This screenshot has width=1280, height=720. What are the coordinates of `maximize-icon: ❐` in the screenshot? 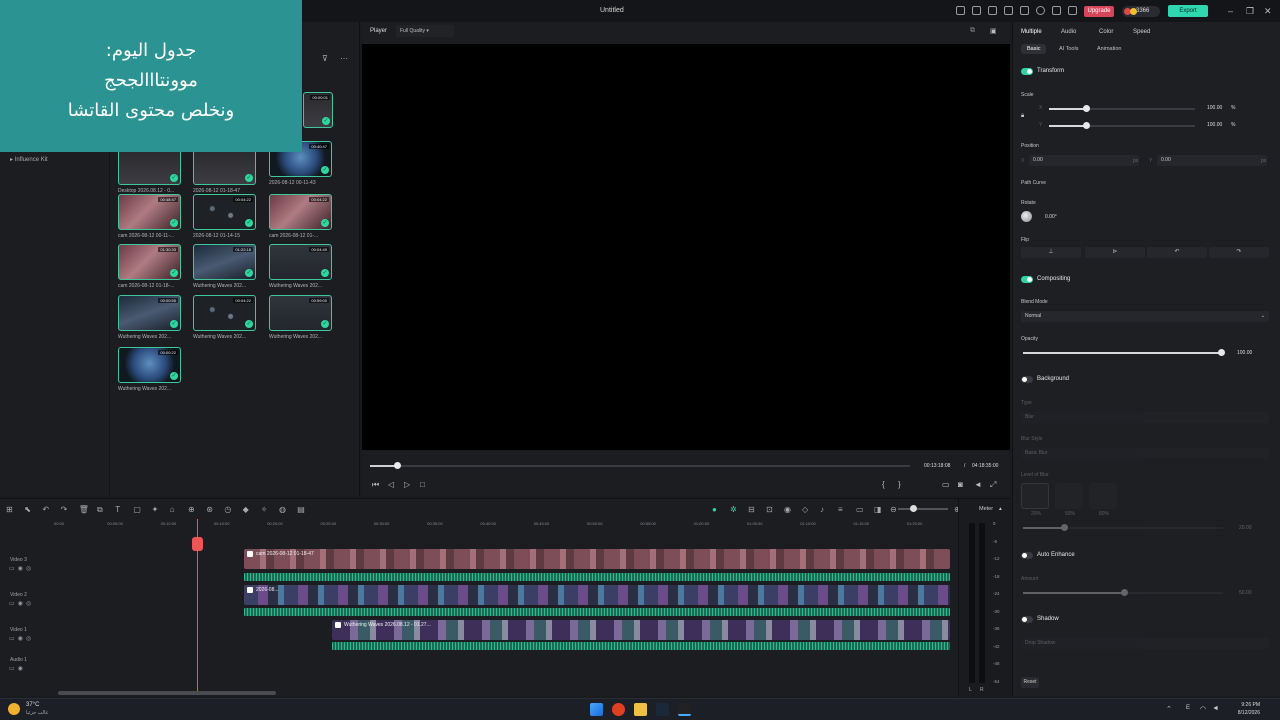 It's located at (1250, 11).